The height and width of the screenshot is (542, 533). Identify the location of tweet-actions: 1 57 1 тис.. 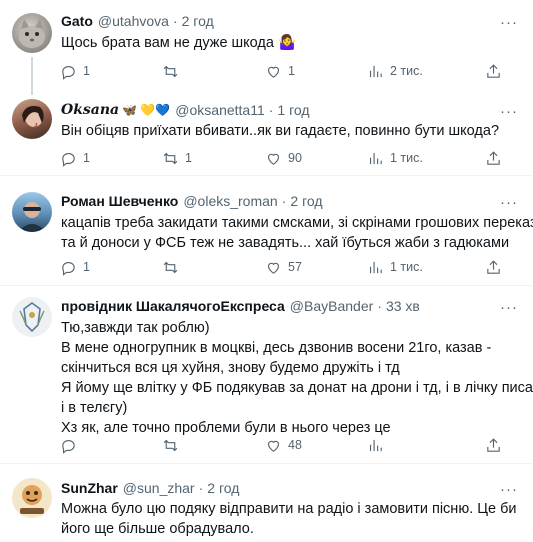
(282, 267).